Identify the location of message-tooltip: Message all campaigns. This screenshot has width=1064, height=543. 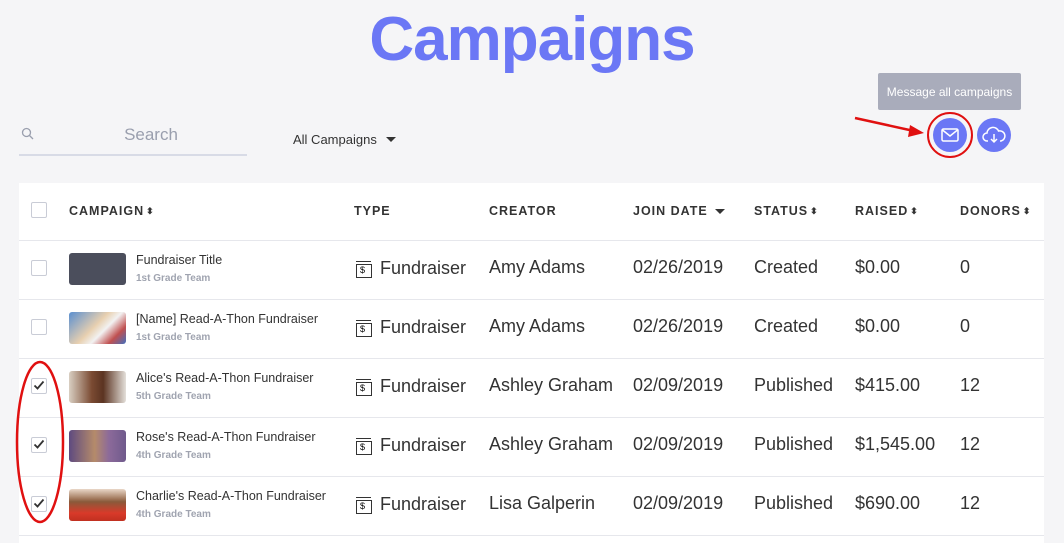
(949, 91).